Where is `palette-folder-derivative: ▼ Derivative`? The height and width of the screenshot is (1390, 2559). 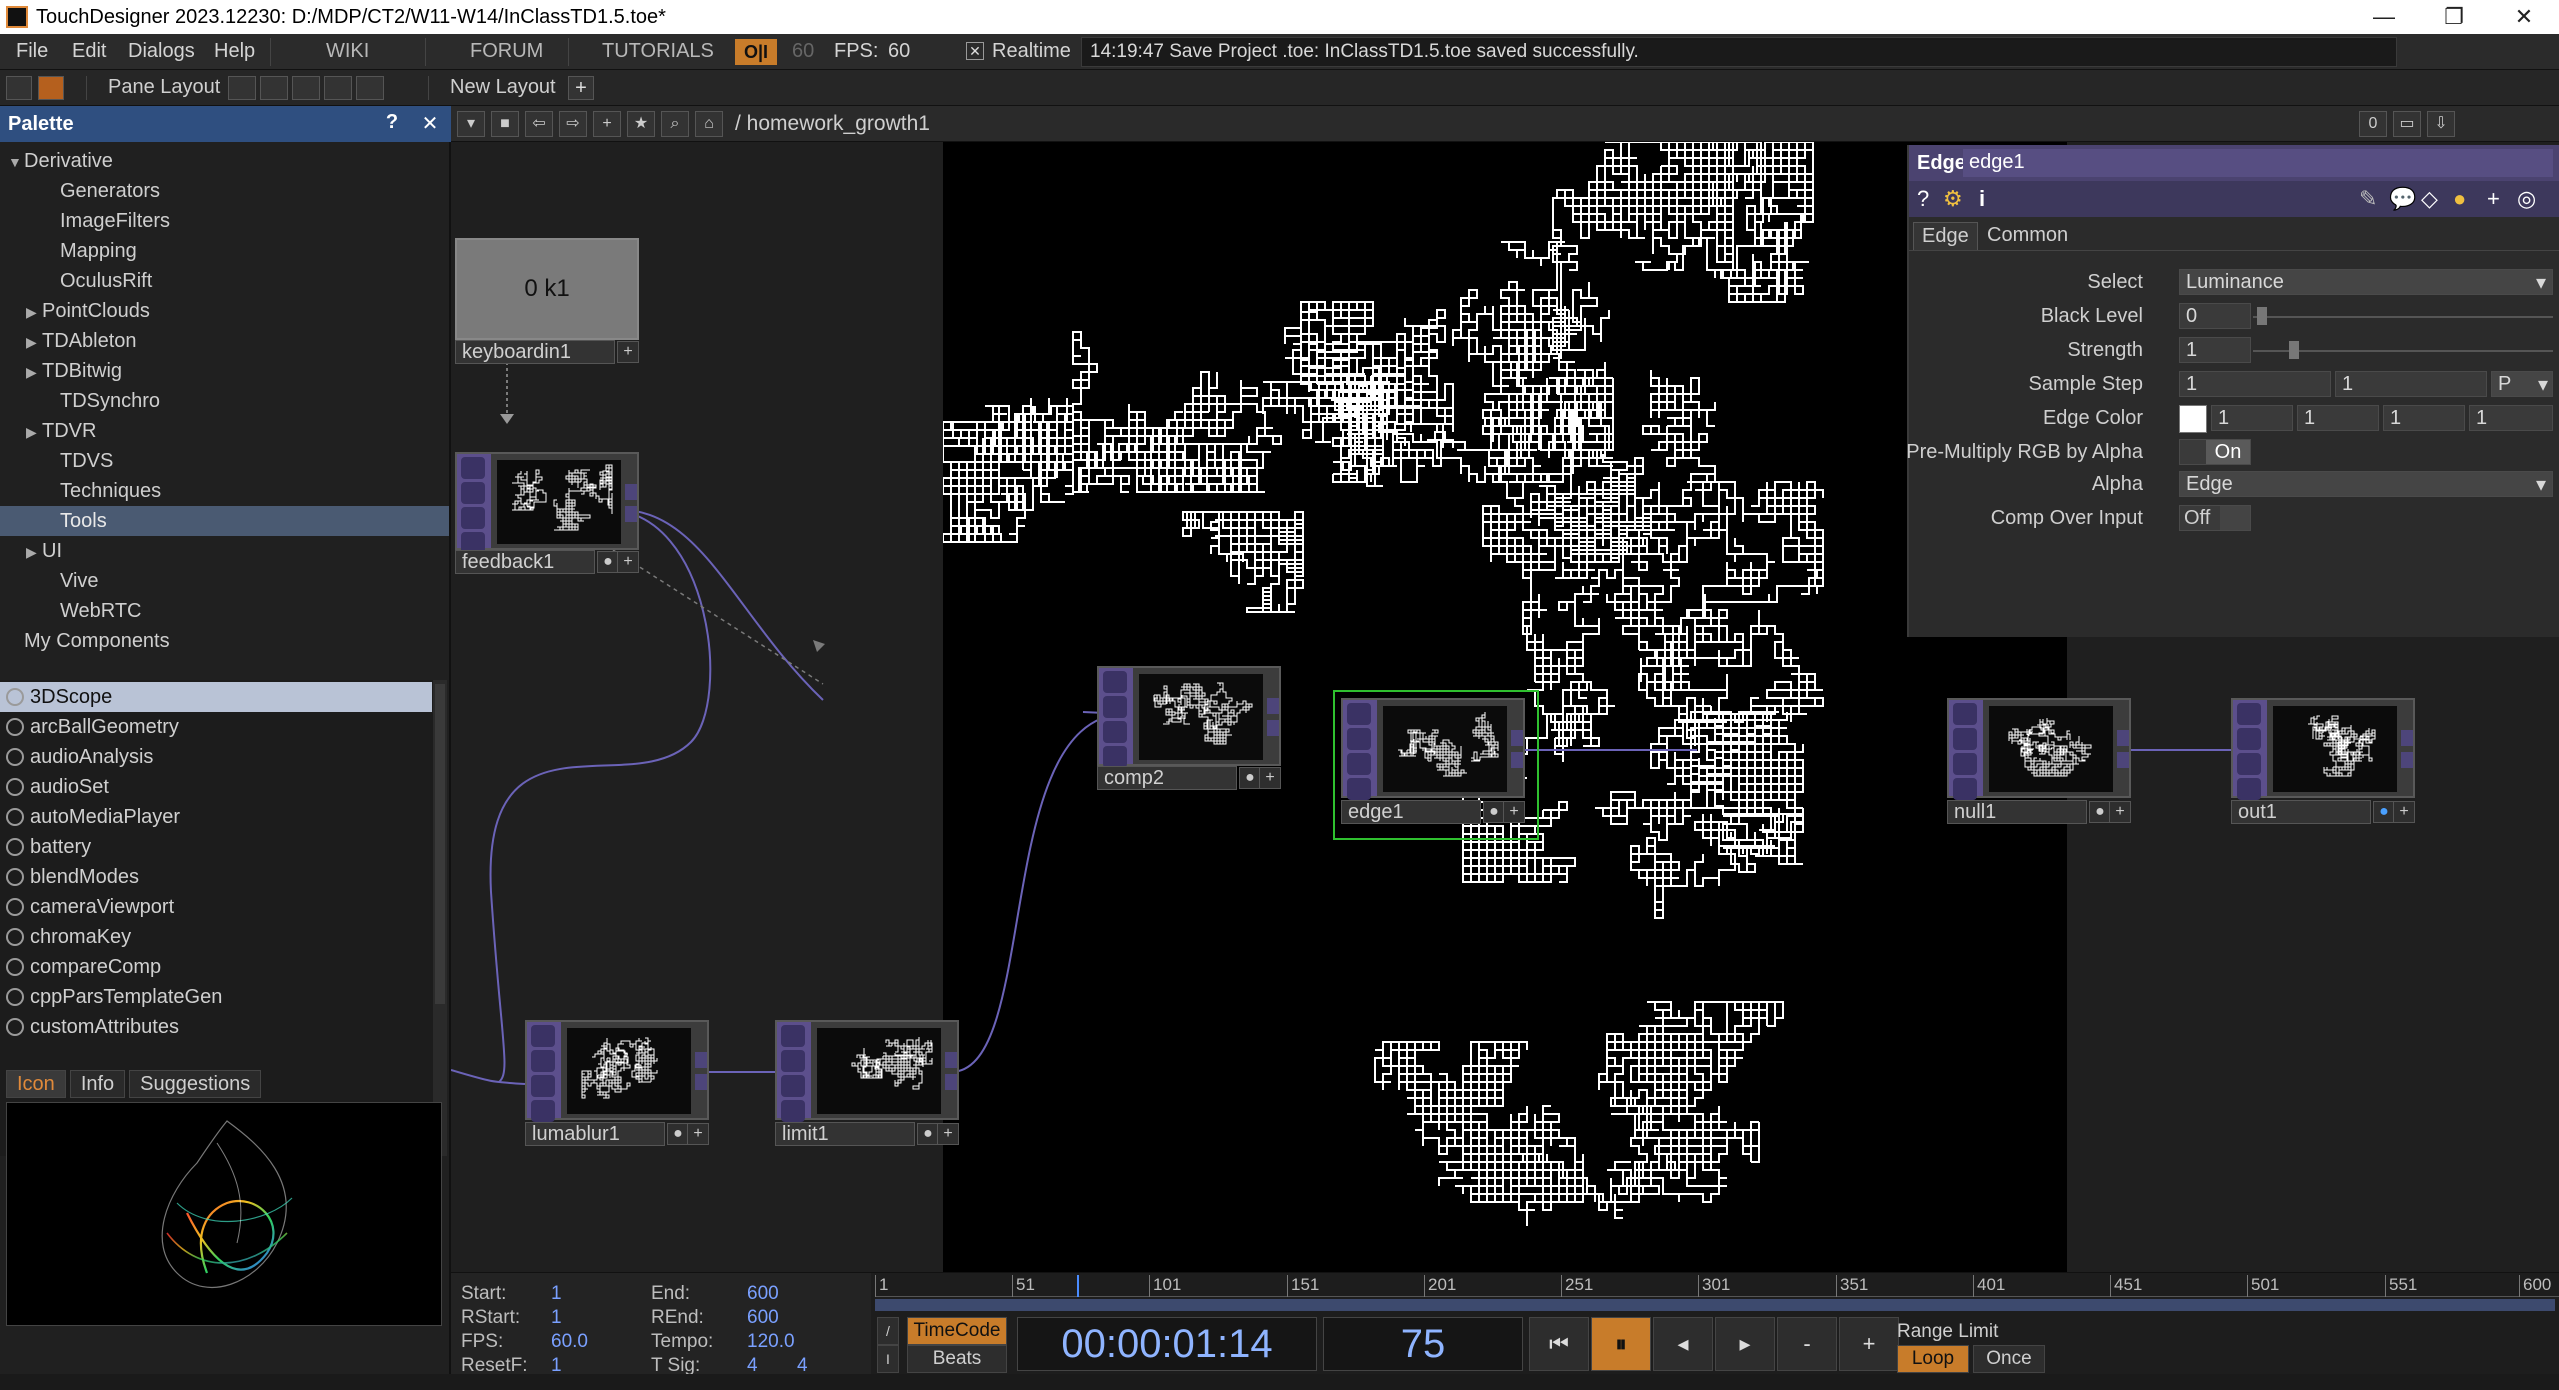 palette-folder-derivative: ▼ Derivative is located at coordinates (224, 161).